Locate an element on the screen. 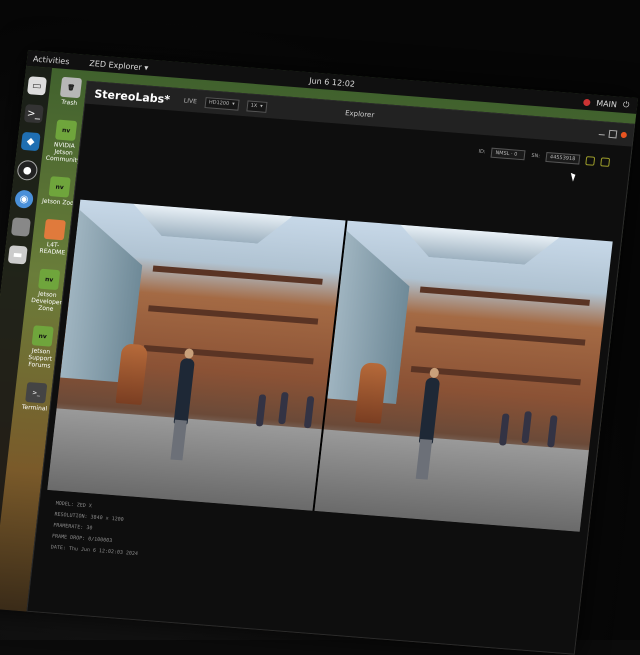 The width and height of the screenshot is (640, 655). desktop-icon-label: Trash is located at coordinates (69, 103).